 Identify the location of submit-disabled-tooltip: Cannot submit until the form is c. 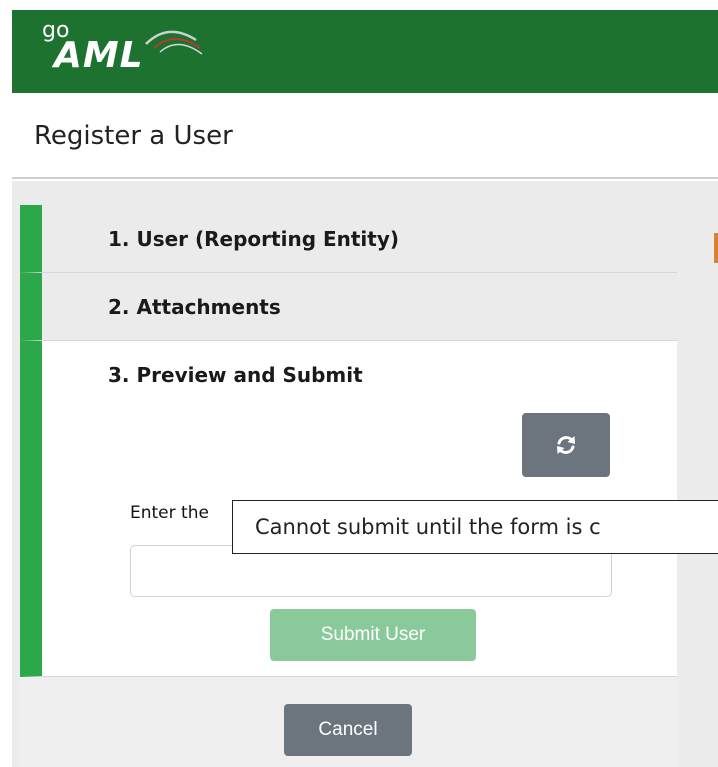
(475, 527).